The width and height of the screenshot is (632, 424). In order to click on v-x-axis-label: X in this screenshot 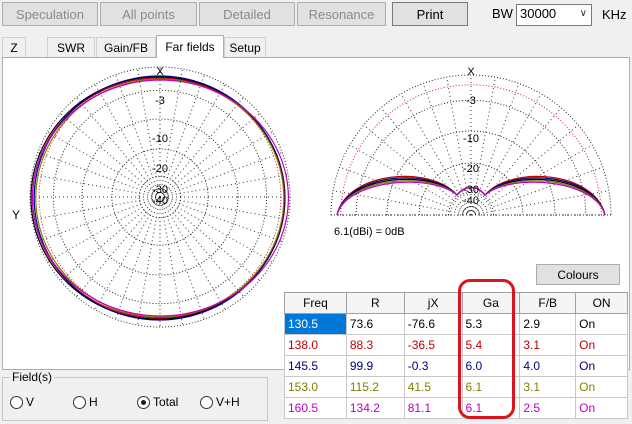, I will do `click(471, 72)`.